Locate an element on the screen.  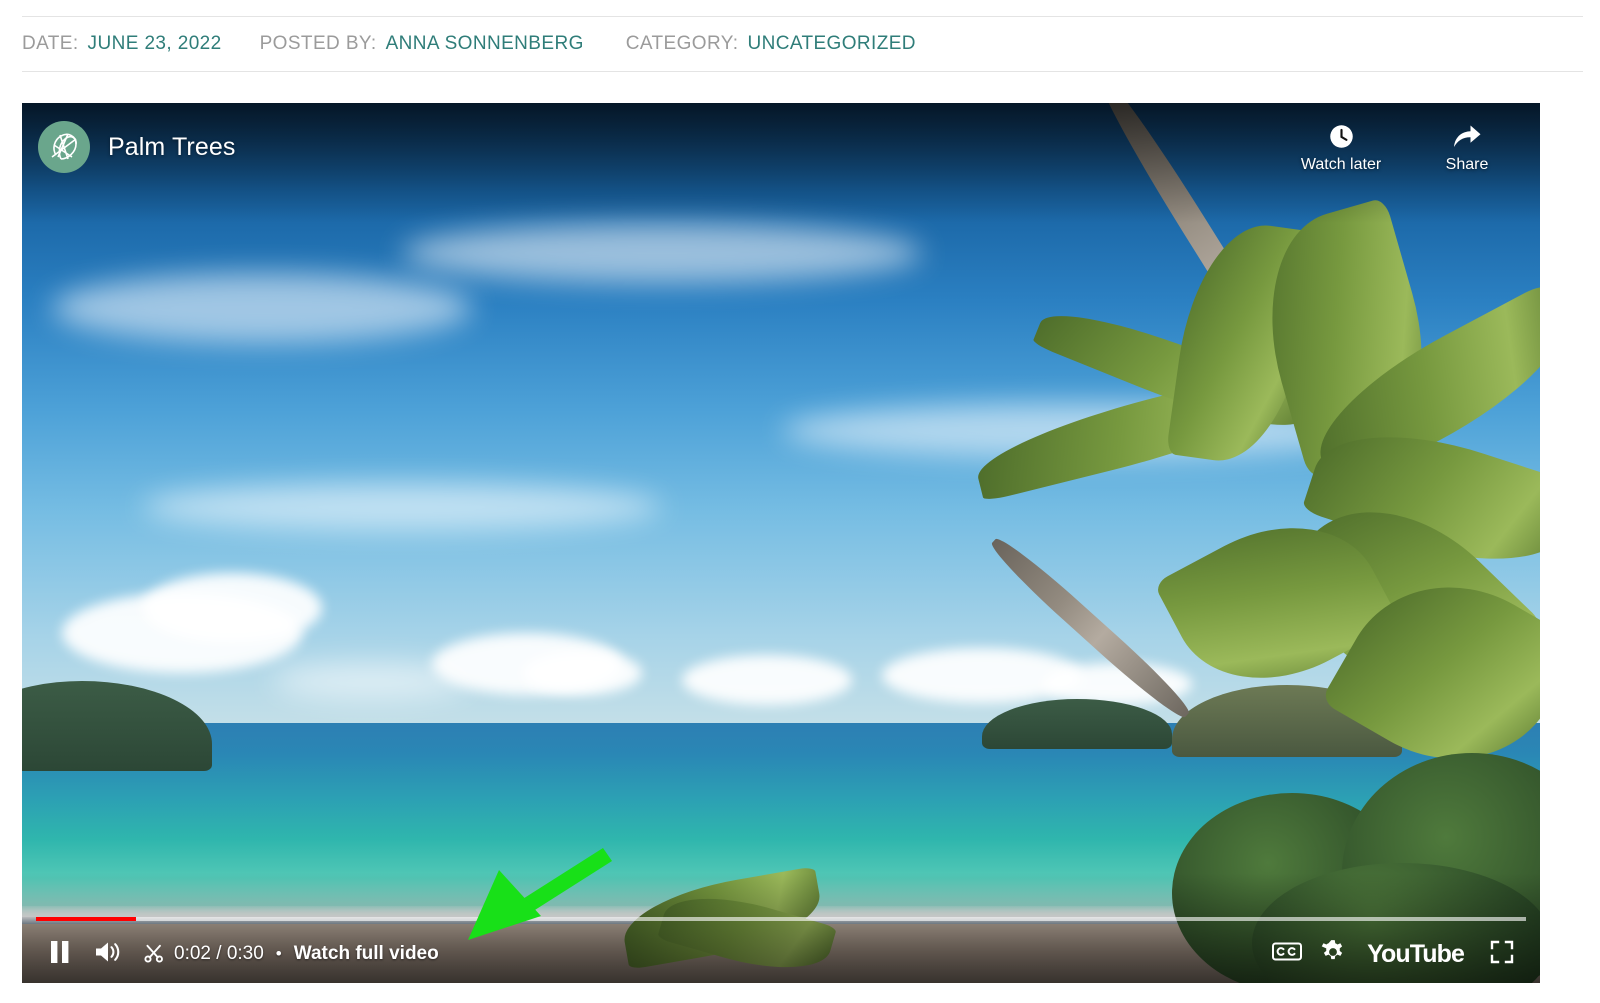
watch-later-button: Watch later is located at coordinates (1341, 147).